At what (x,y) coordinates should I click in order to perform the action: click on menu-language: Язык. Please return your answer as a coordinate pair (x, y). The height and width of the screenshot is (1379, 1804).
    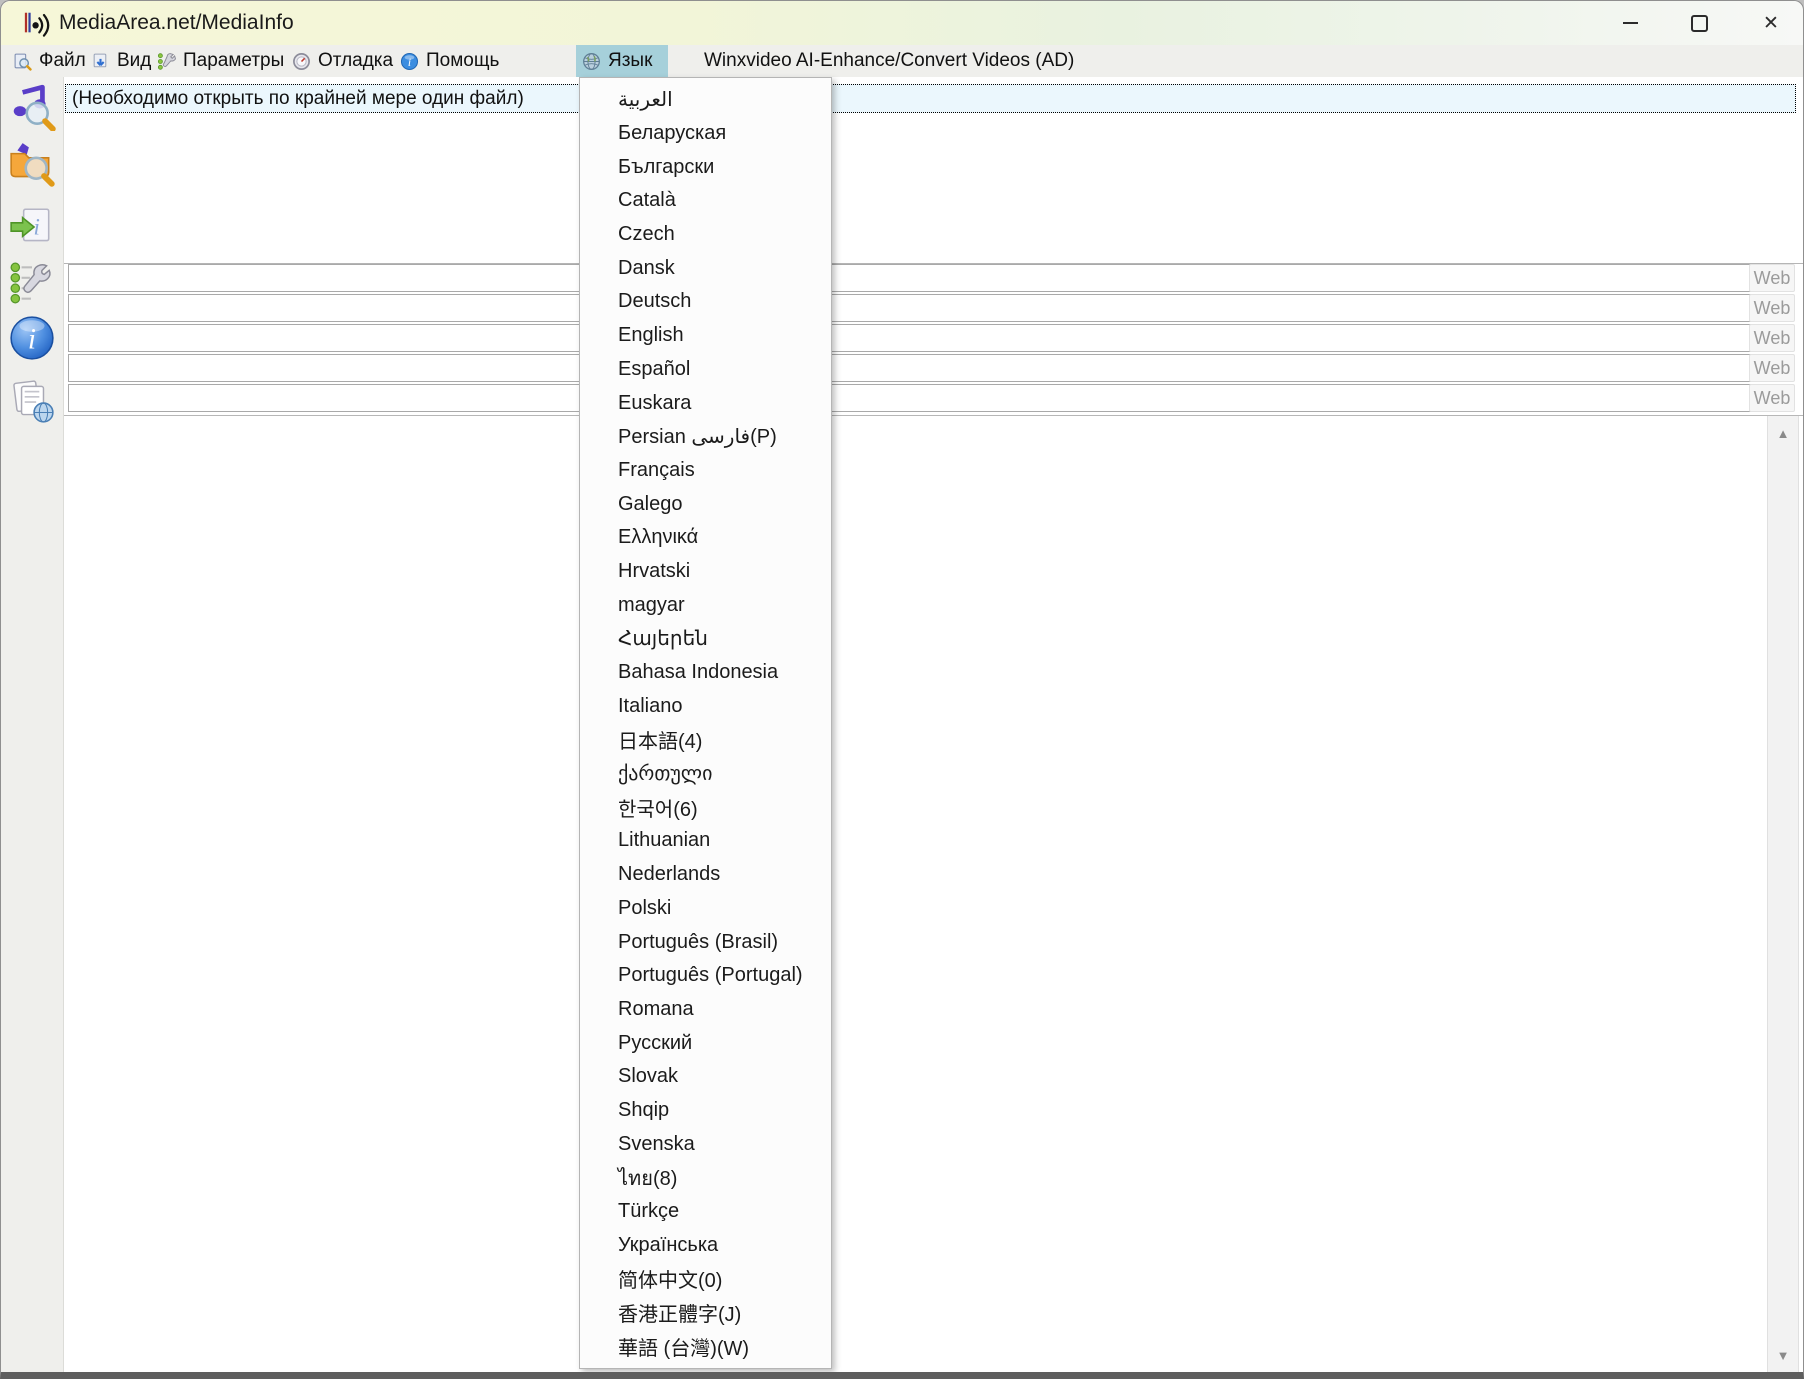
    Looking at the image, I should click on (622, 61).